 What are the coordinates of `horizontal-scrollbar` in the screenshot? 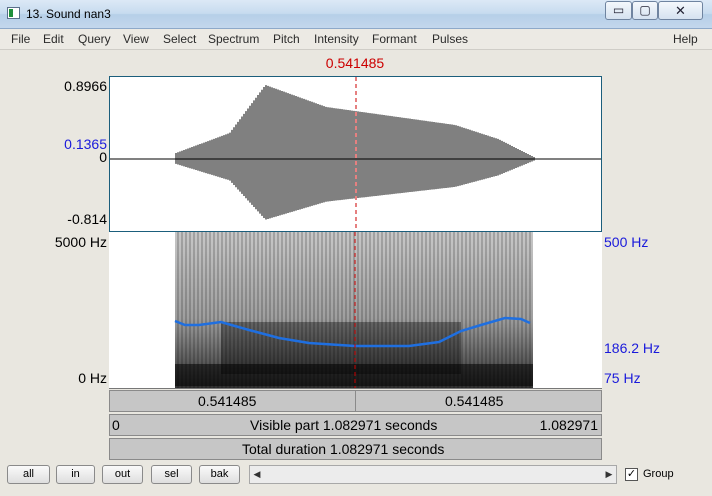 It's located at (433, 474).